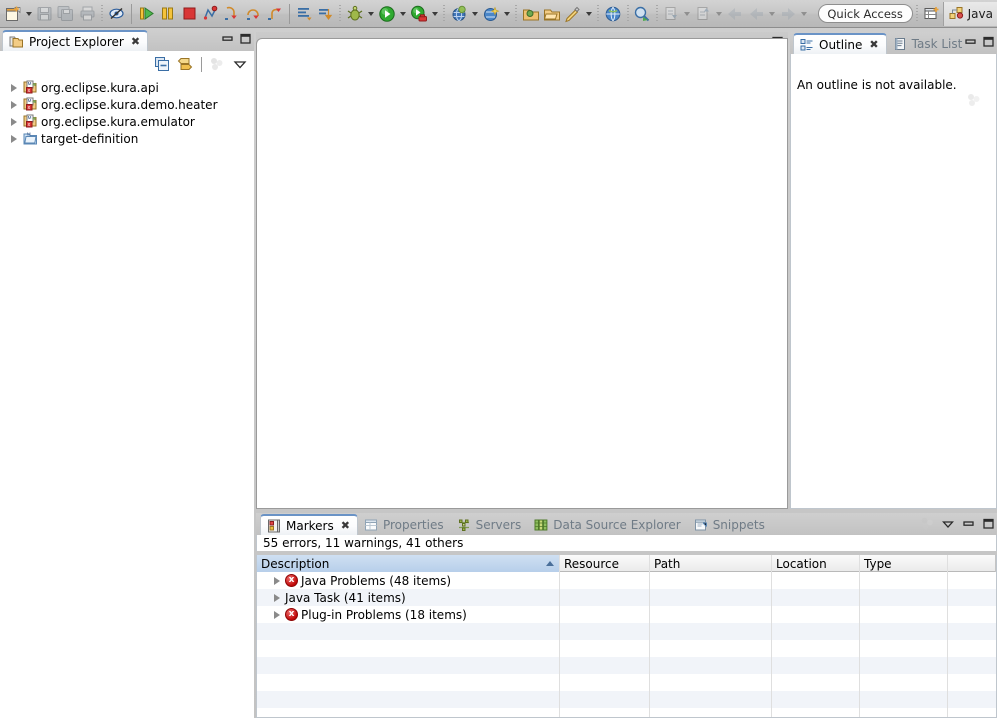 The width and height of the screenshot is (997, 718). What do you see at coordinates (928, 43) in the screenshot?
I see `tab-task-list: Task List` at bounding box center [928, 43].